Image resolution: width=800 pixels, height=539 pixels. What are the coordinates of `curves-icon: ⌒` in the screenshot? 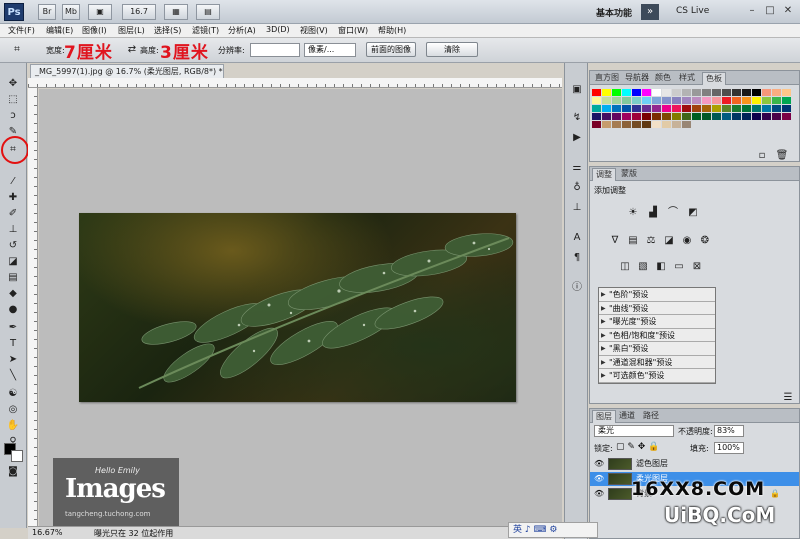 It's located at (673, 213).